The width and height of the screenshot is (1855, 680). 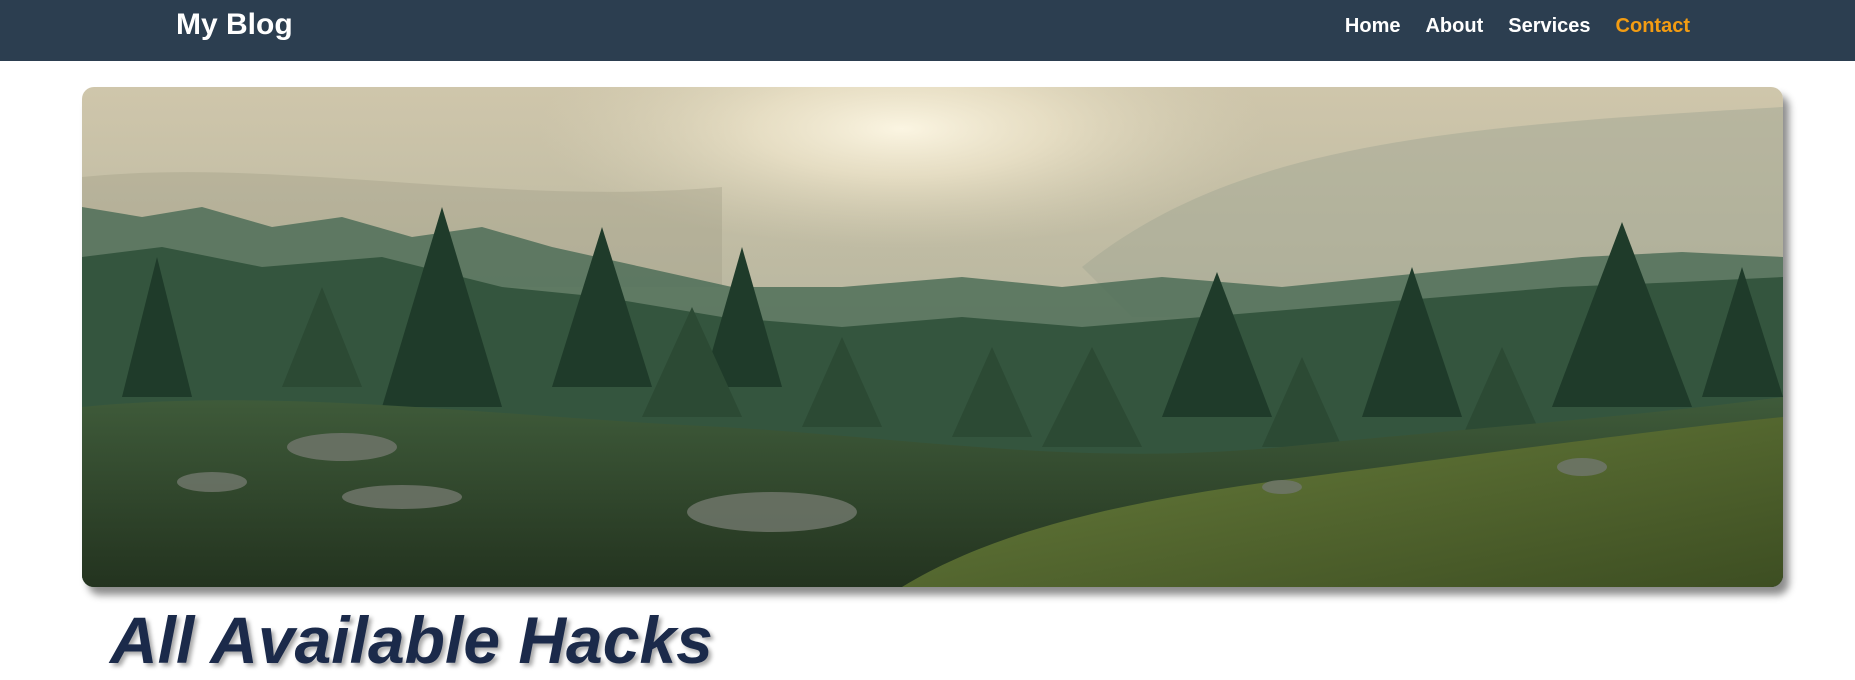 What do you see at coordinates (1549, 26) in the screenshot?
I see `nav-link-services: Services` at bounding box center [1549, 26].